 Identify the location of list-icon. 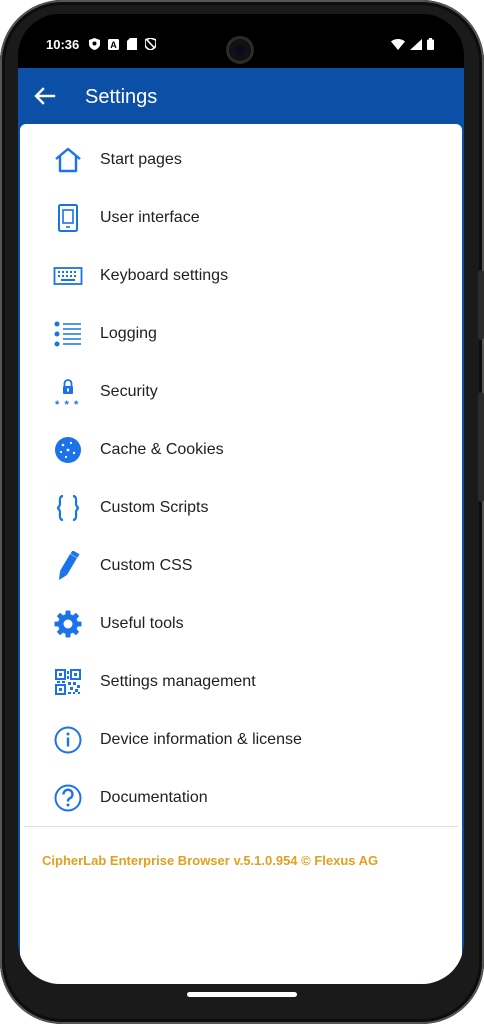
(68, 334).